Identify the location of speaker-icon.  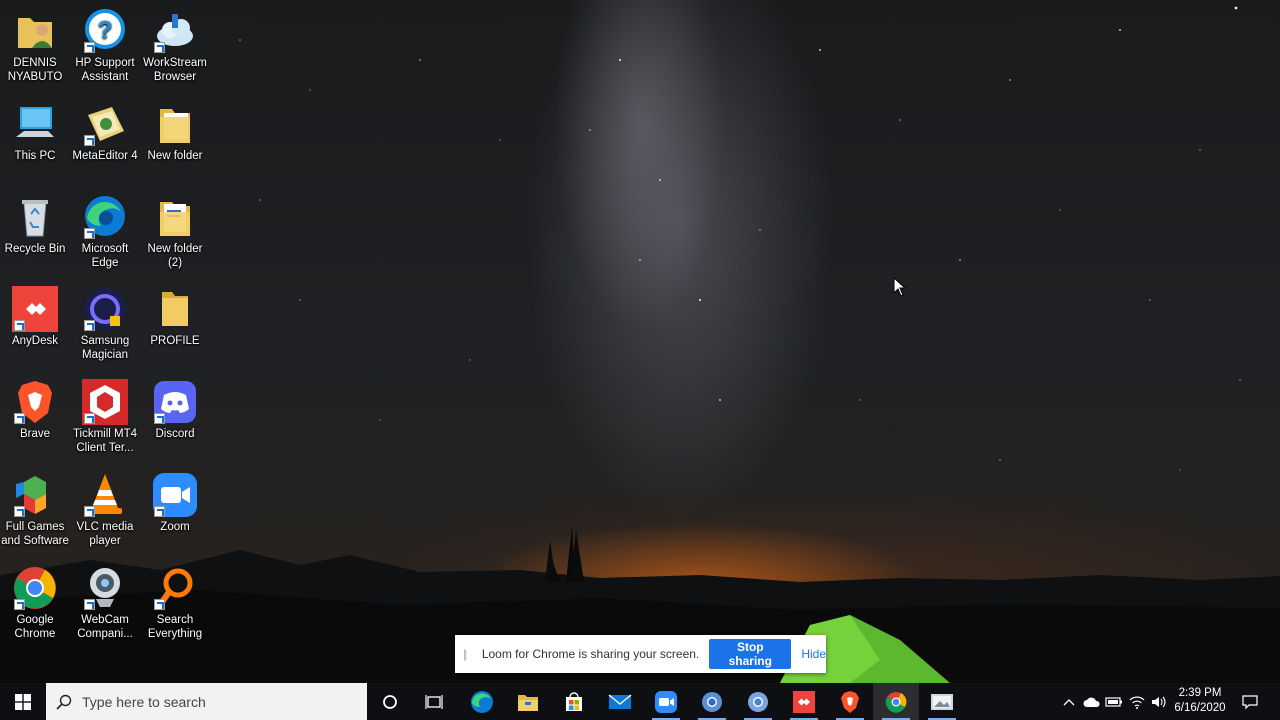
(1159, 701).